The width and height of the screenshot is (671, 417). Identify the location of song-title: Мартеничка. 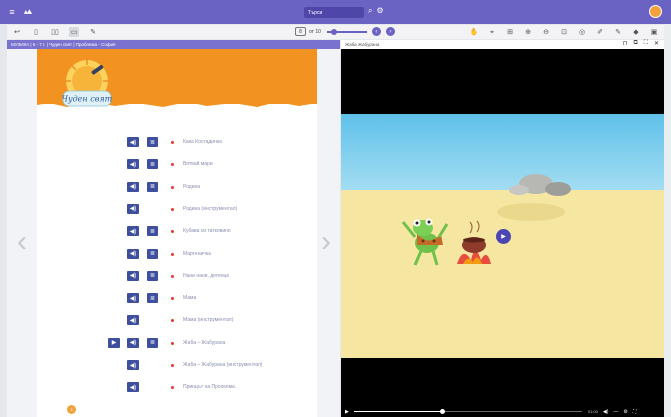
(197, 254).